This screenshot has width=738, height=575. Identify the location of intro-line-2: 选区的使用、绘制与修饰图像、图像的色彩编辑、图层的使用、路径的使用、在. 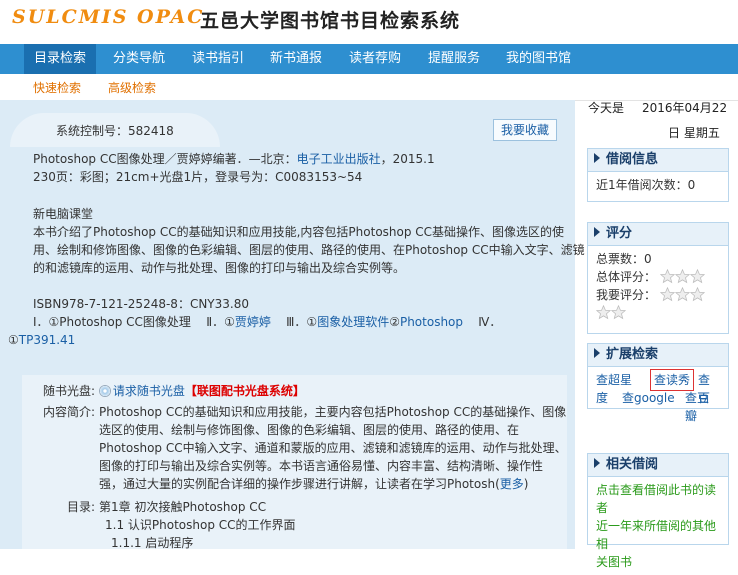
(309, 430).